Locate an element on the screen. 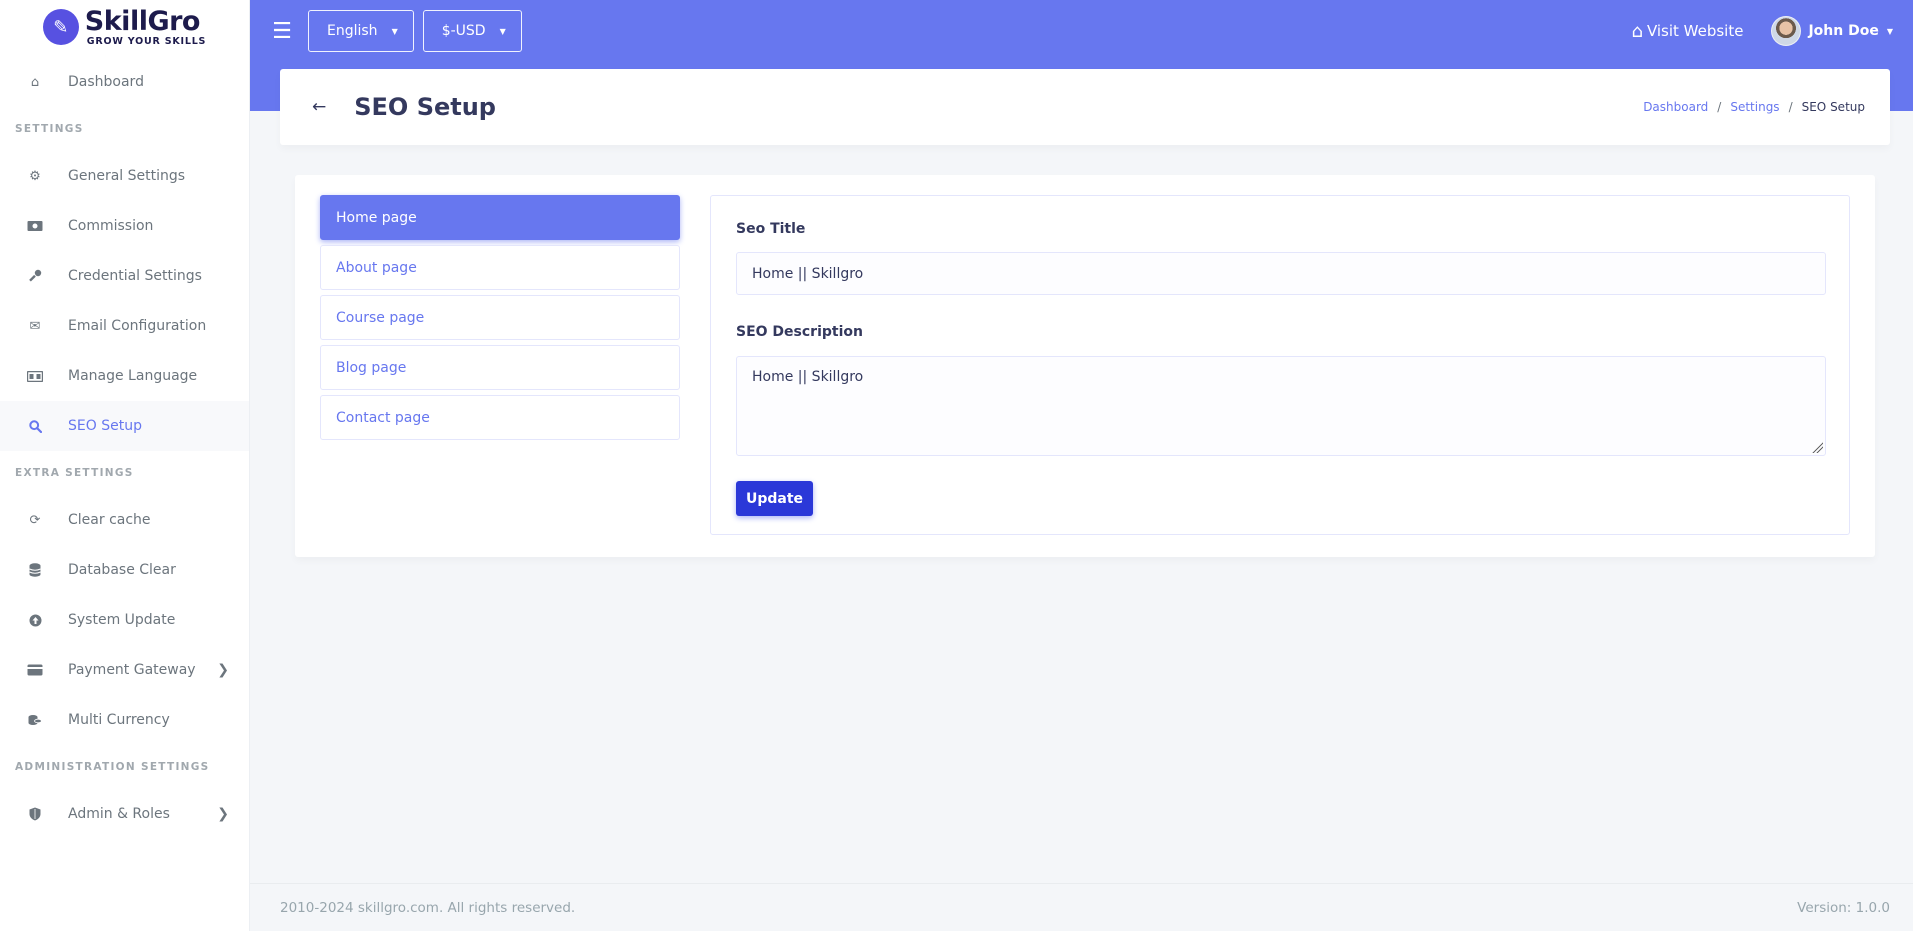  visit-website-link: ⌂ Visit Website is located at coordinates (1688, 31).